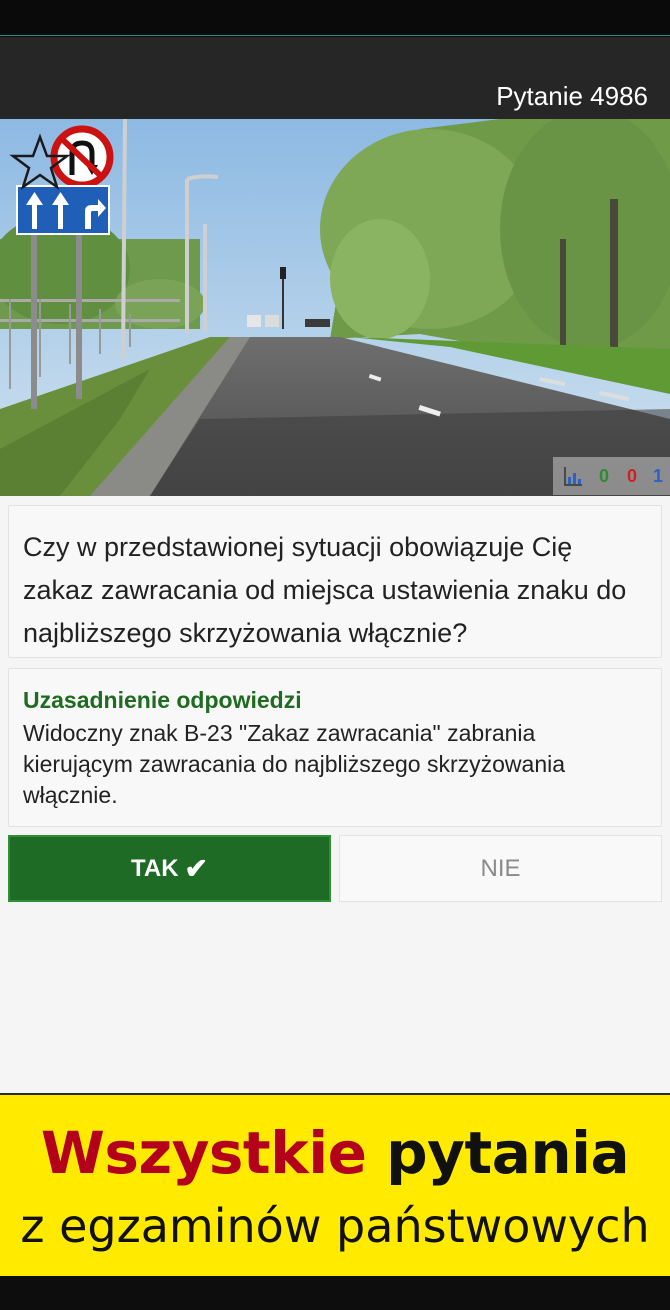 The width and height of the screenshot is (670, 1310). Describe the element at coordinates (162, 700) in the screenshot. I see `explanation-title: Uzasadnienie odpowiedzi` at that location.